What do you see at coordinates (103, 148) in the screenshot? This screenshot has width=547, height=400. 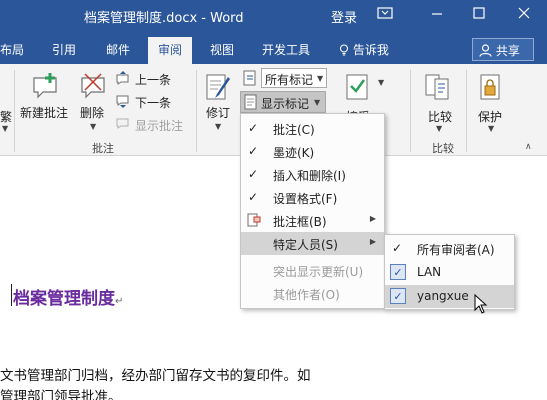 I see `comments-group-label: 批注` at bounding box center [103, 148].